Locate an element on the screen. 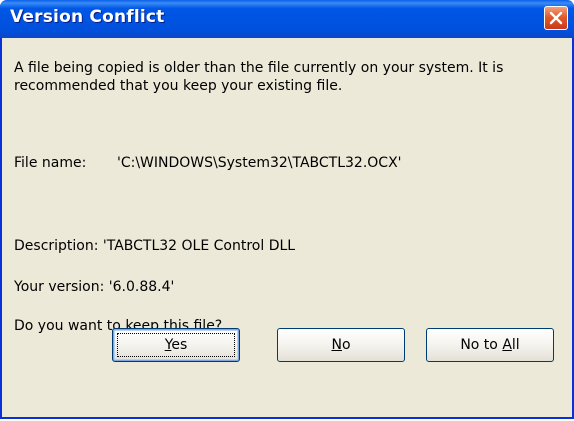  close-icon is located at coordinates (556, 18).